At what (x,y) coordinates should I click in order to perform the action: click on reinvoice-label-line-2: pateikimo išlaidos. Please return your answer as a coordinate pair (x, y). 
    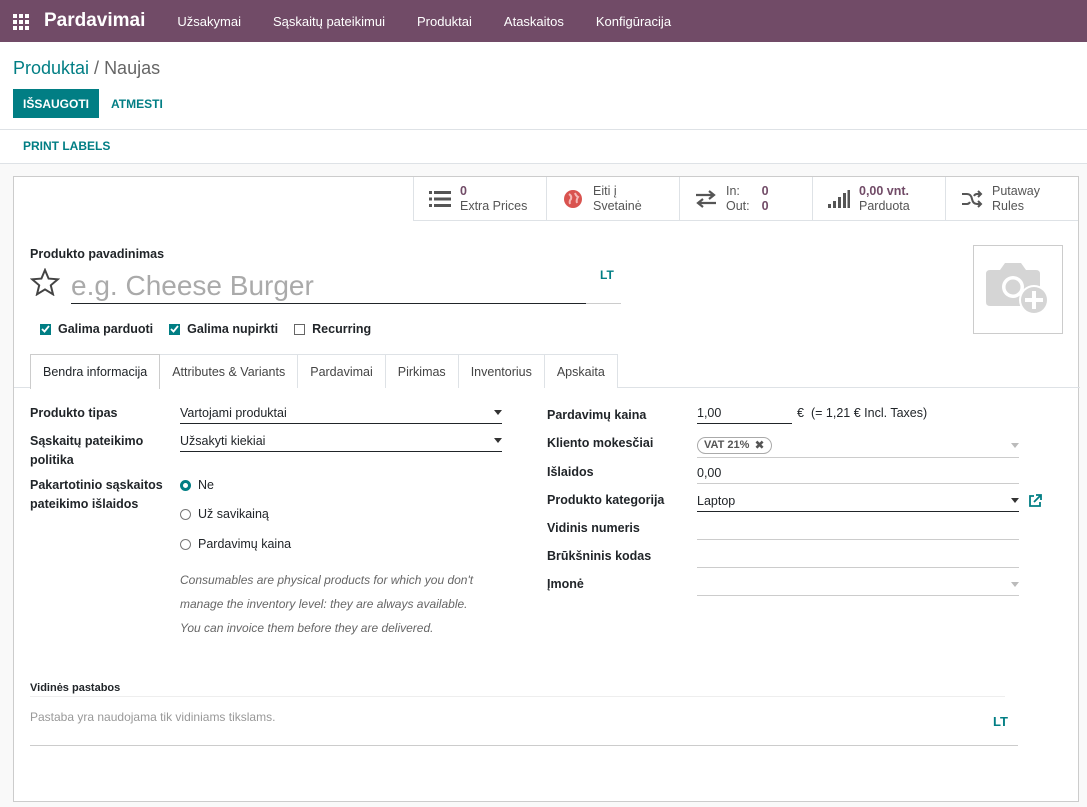
    Looking at the image, I should click on (84, 504).